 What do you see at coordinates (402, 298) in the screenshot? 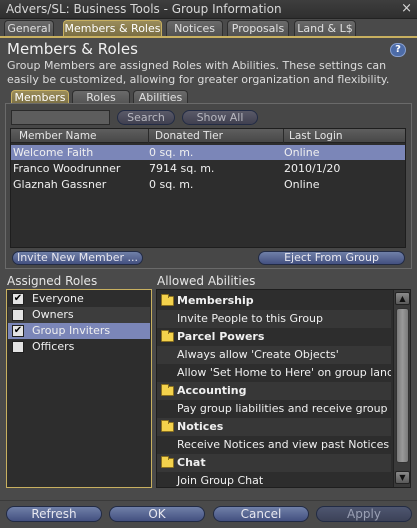
I see `scroll-up-icon: ▲` at bounding box center [402, 298].